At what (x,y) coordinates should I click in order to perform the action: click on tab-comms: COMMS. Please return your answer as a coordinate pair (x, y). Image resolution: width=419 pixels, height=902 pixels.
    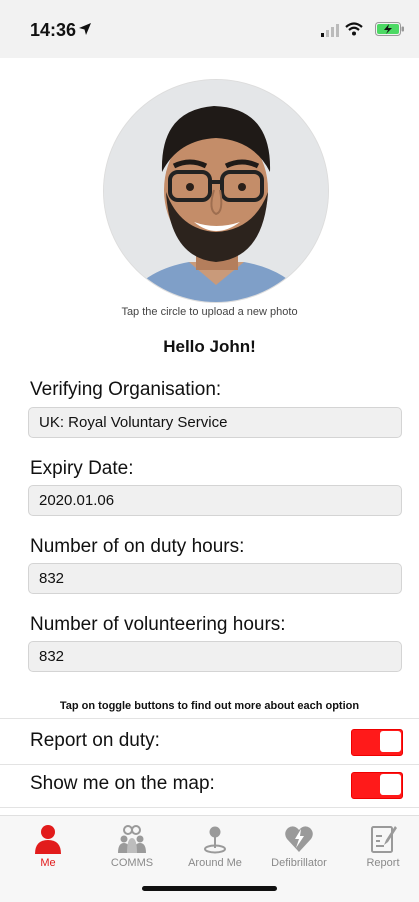
    Looking at the image, I should click on (132, 851).